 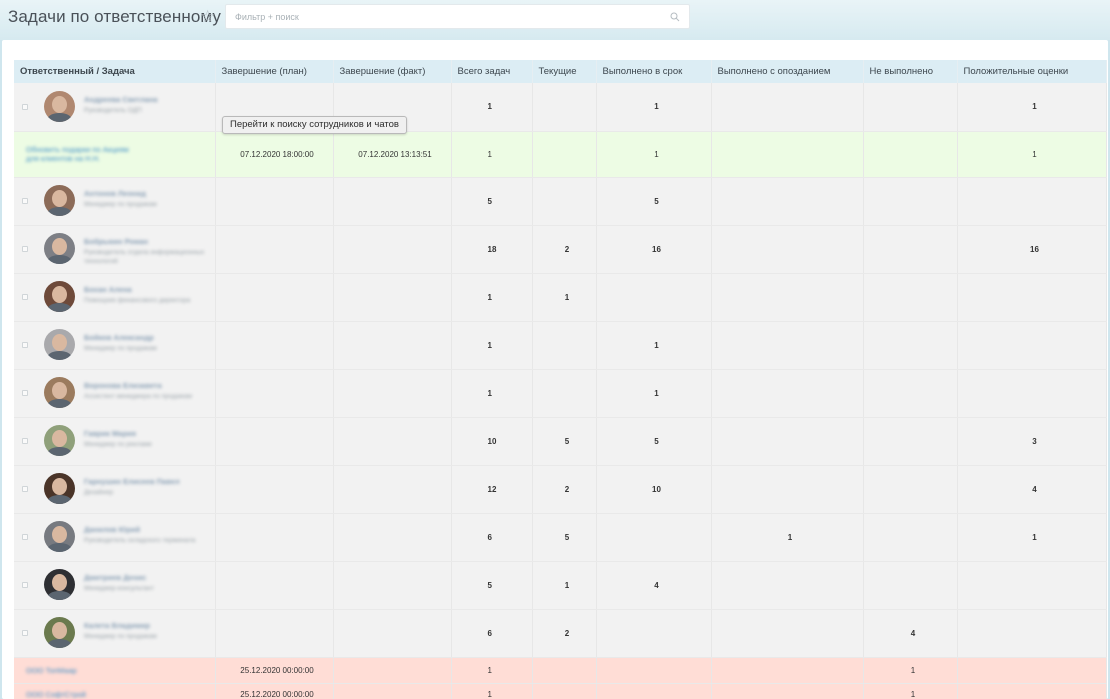 I want to click on employee-name: Гарнушин Елисеев Павел, so click(x=132, y=481).